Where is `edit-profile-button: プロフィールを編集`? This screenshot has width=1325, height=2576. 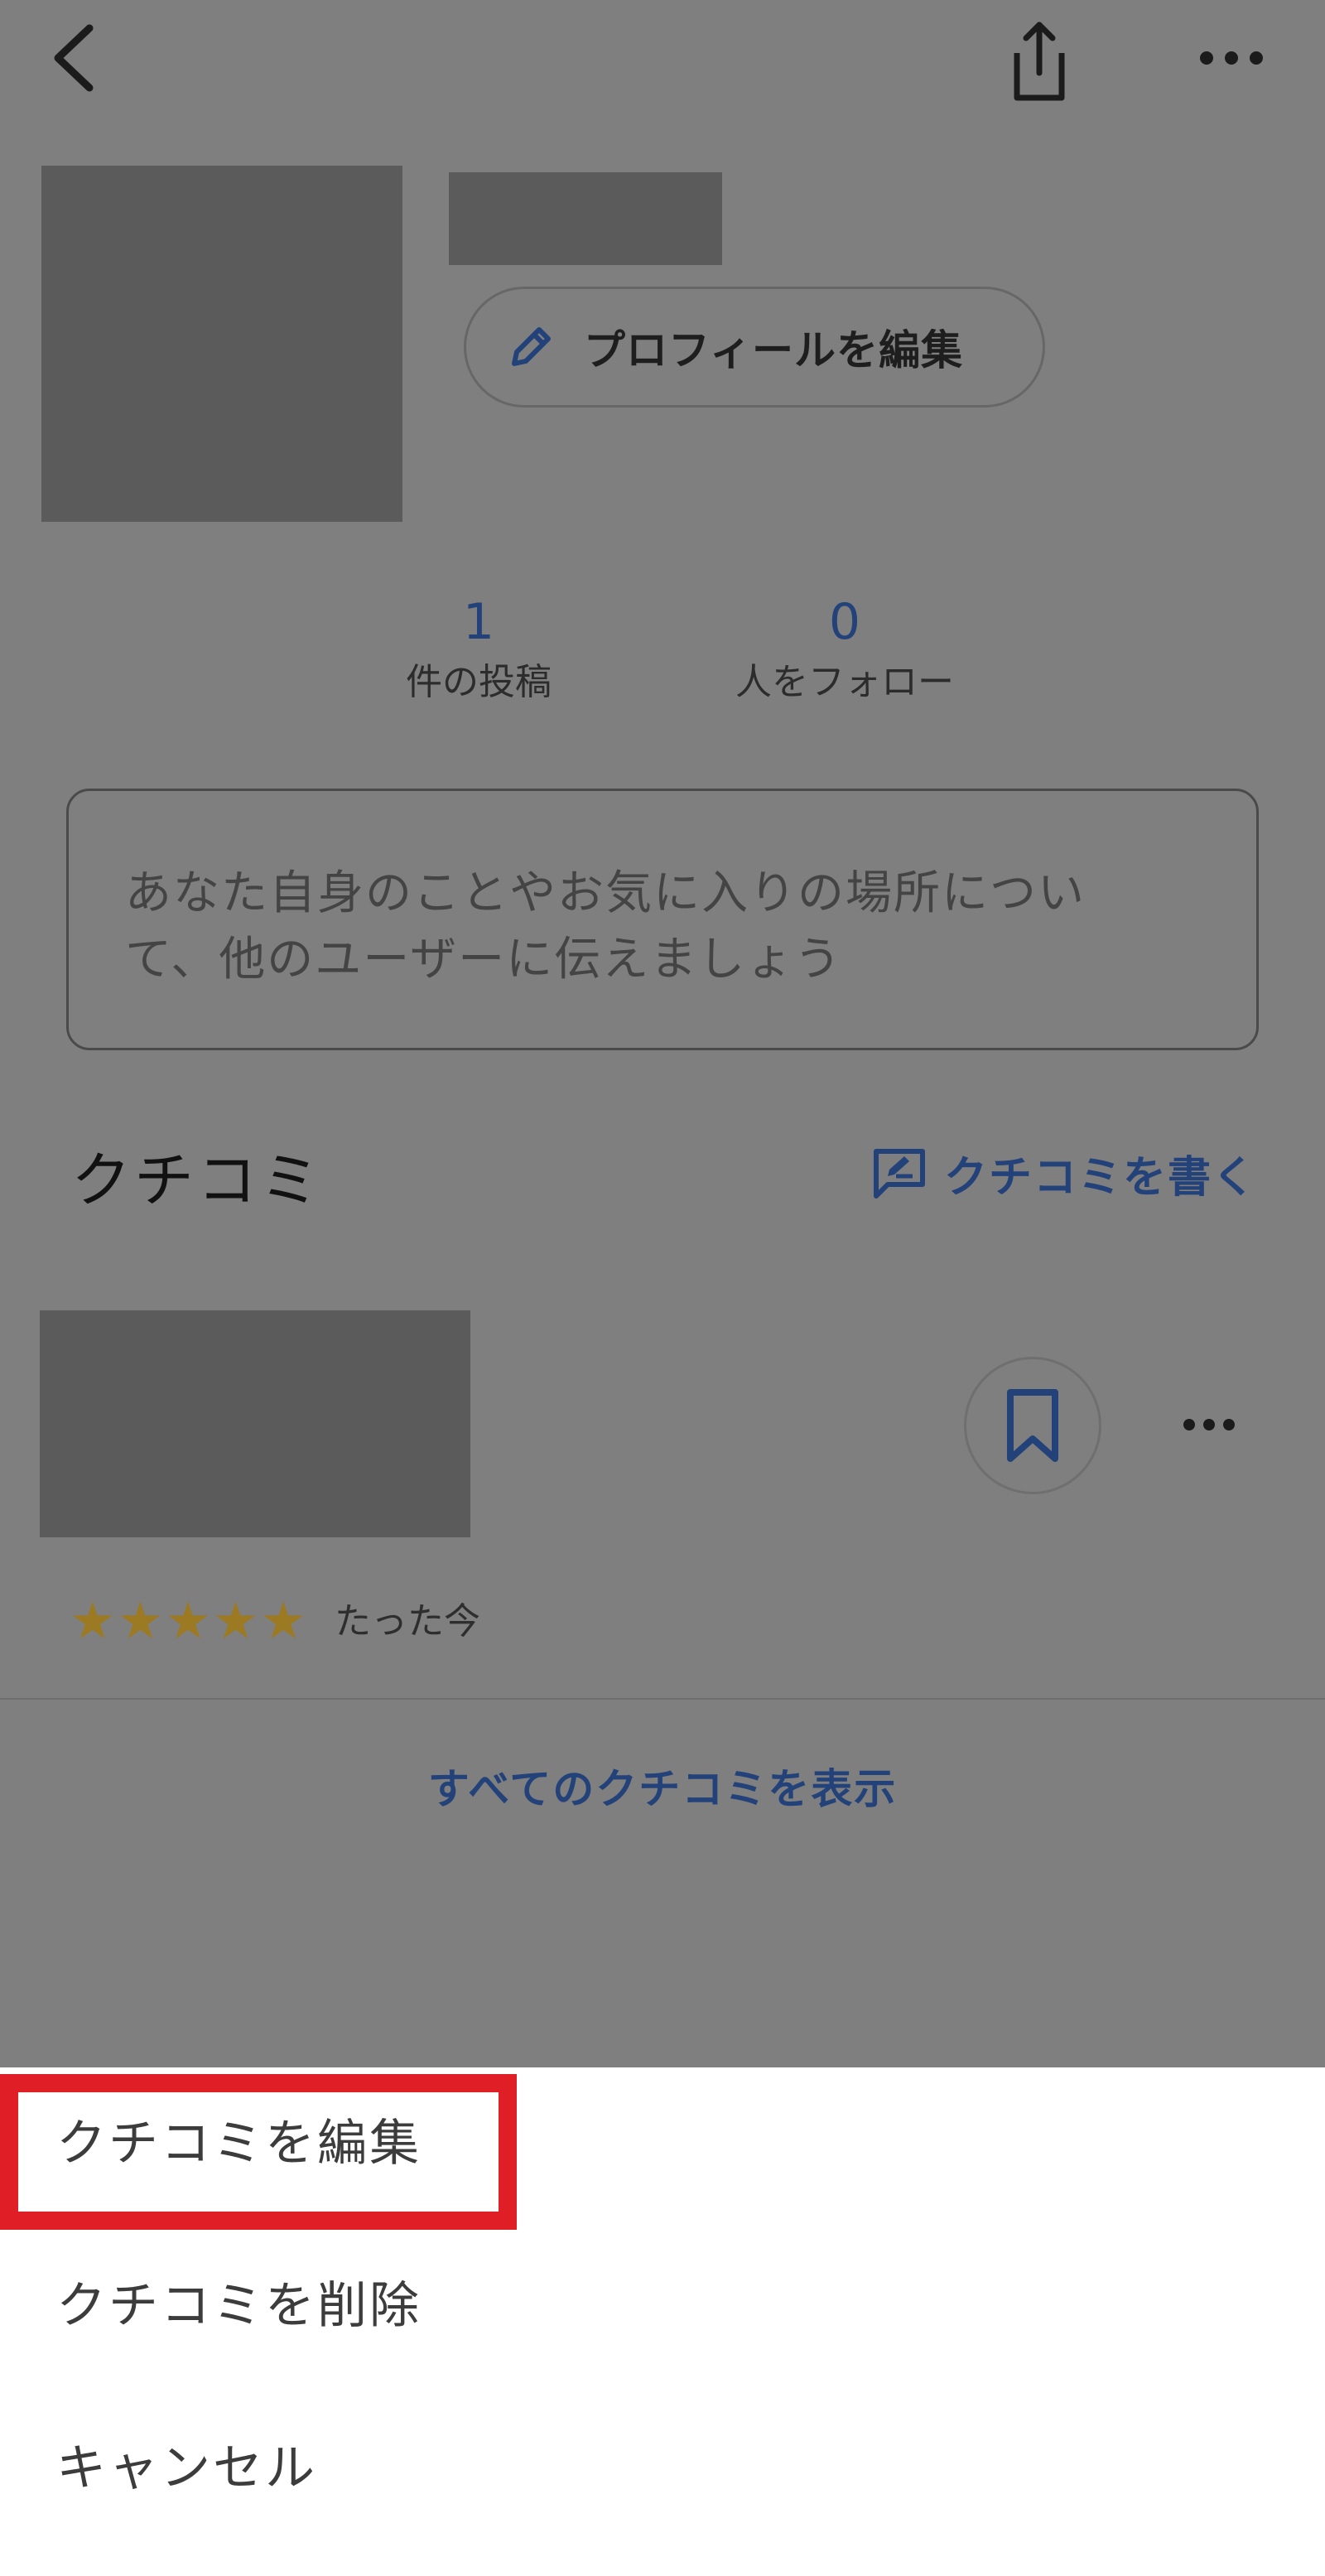
edit-profile-button: プロフィールを編集 is located at coordinates (754, 347).